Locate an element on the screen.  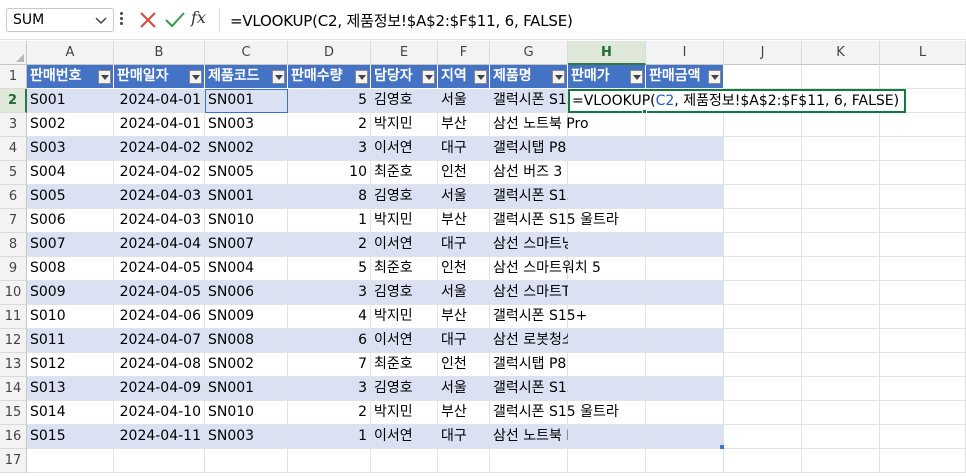
row-header-7: 7 is located at coordinates (13, 221).